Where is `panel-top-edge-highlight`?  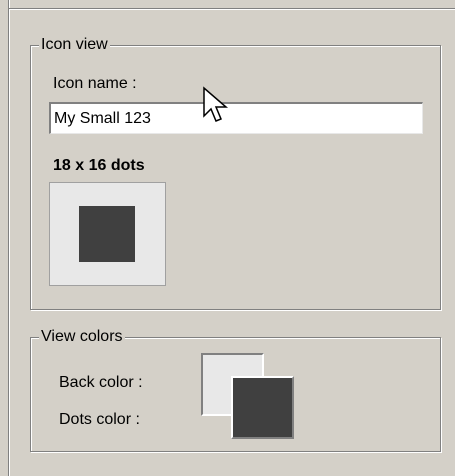
panel-top-edge-highlight is located at coordinates (232, 9).